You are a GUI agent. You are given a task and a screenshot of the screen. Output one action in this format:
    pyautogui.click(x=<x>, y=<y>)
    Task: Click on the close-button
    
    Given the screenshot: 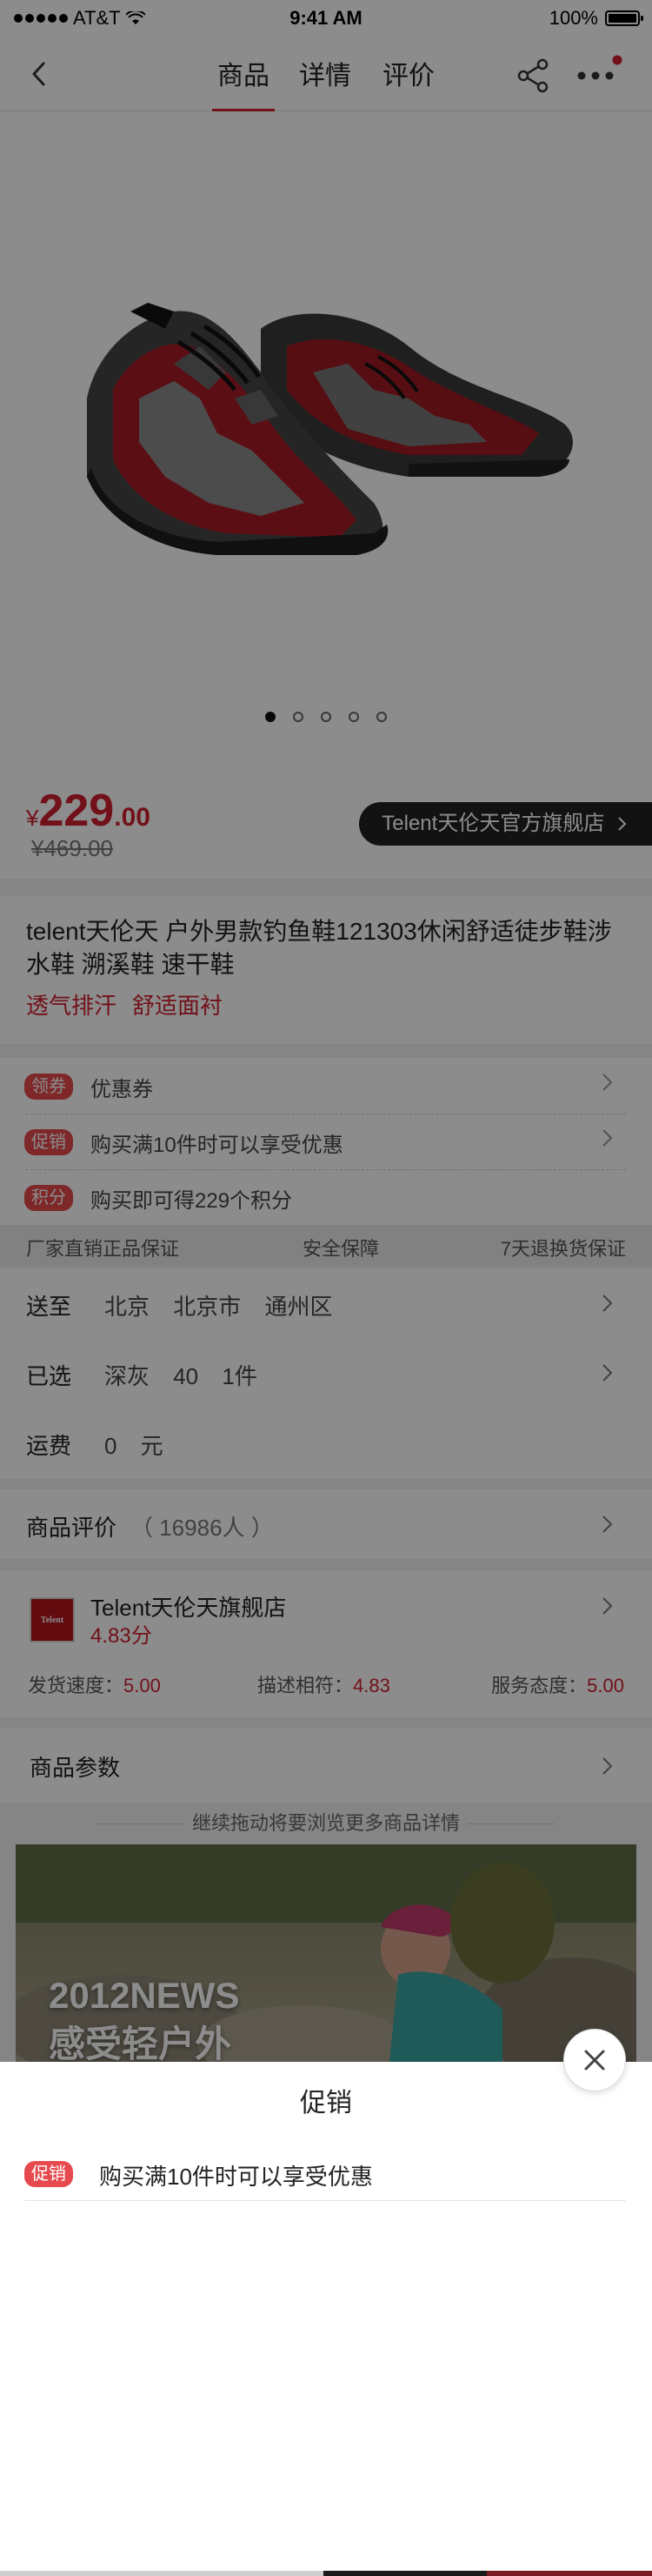 What is the action you would take?
    pyautogui.click(x=594, y=2060)
    